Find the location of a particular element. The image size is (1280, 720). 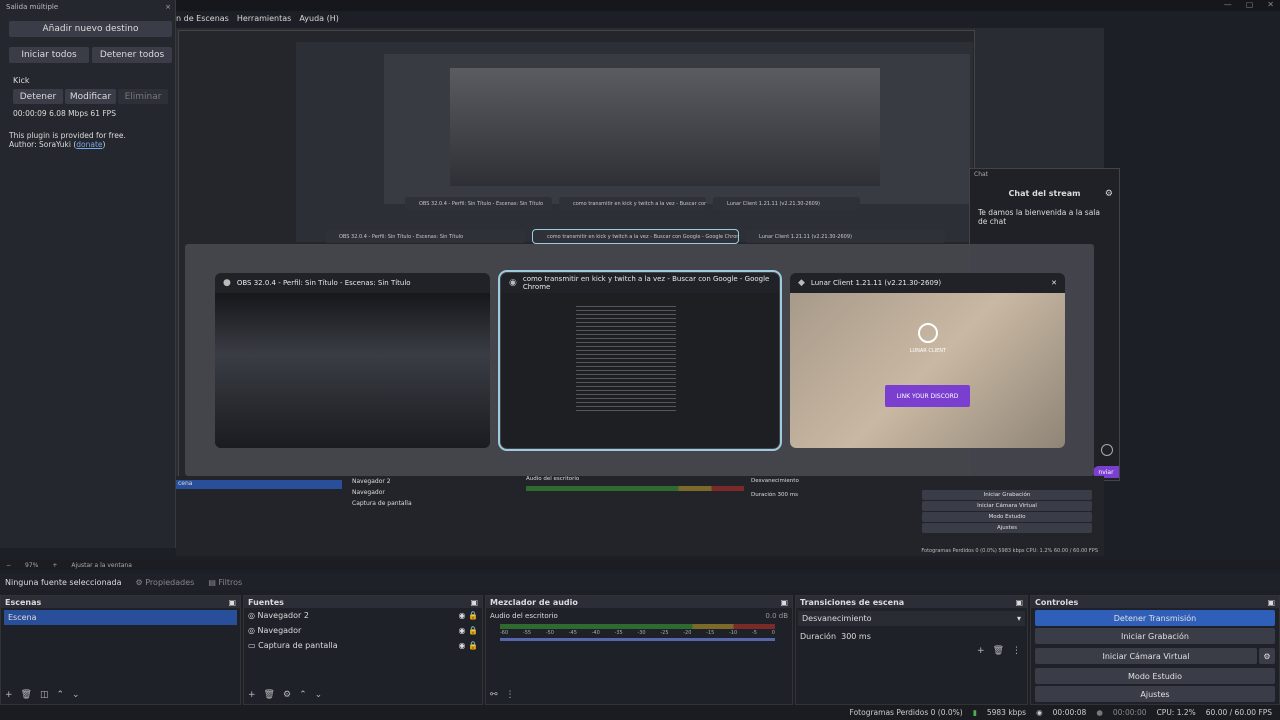

filter-icon: ◫ is located at coordinates (44, 695).